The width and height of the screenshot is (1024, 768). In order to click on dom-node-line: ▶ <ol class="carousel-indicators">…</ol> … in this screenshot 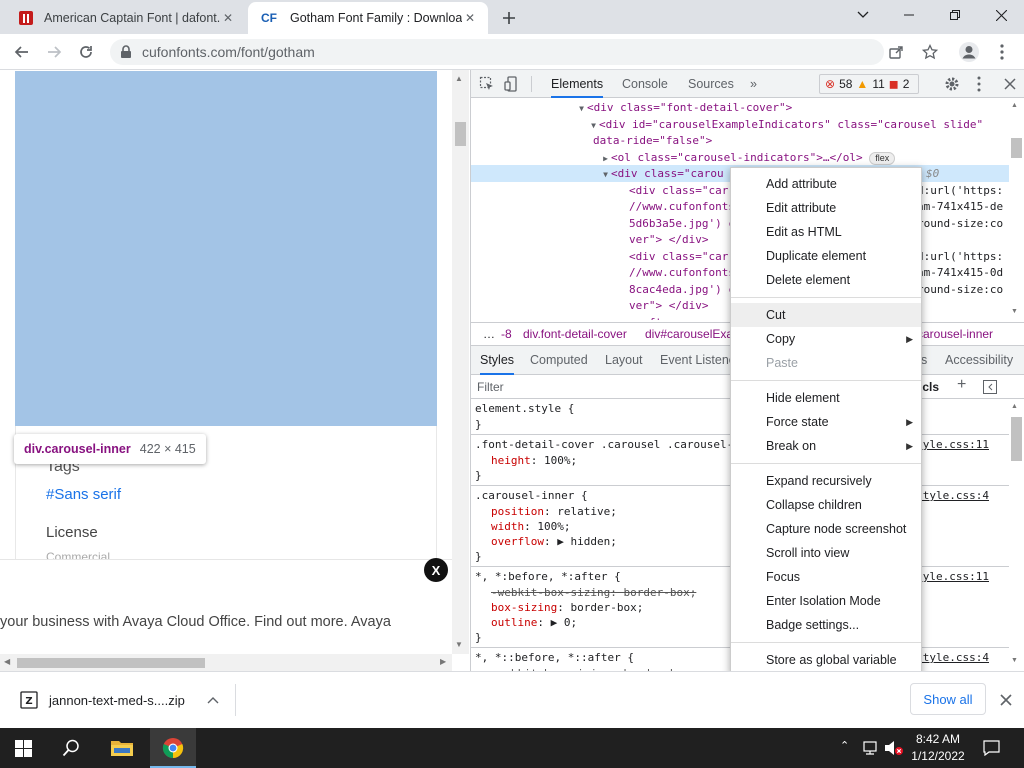, I will do `click(740, 157)`.